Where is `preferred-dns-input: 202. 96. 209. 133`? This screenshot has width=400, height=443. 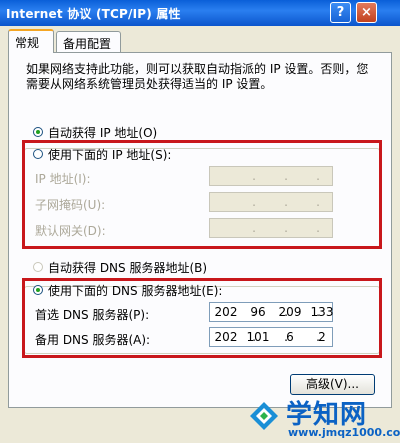
preferred-dns-input: 202. 96. 209. 133 is located at coordinates (271, 312).